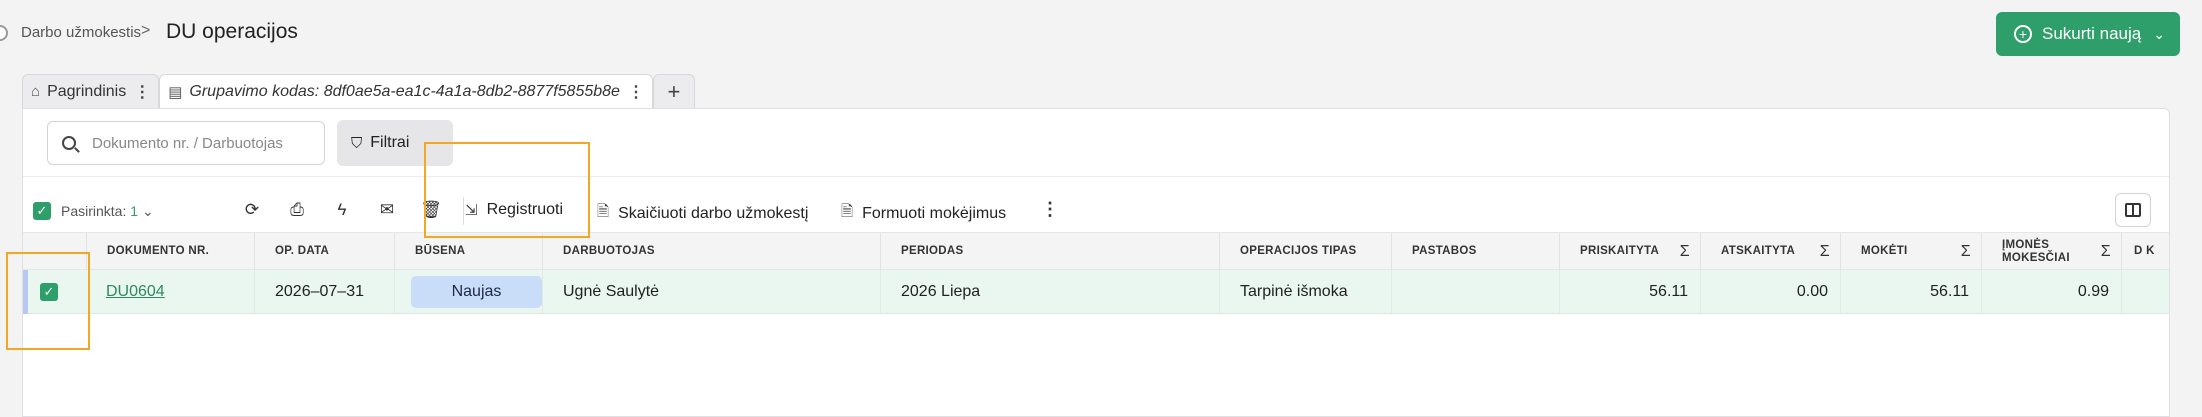  I want to click on tab-main-label: Pagrindinis, so click(87, 91).